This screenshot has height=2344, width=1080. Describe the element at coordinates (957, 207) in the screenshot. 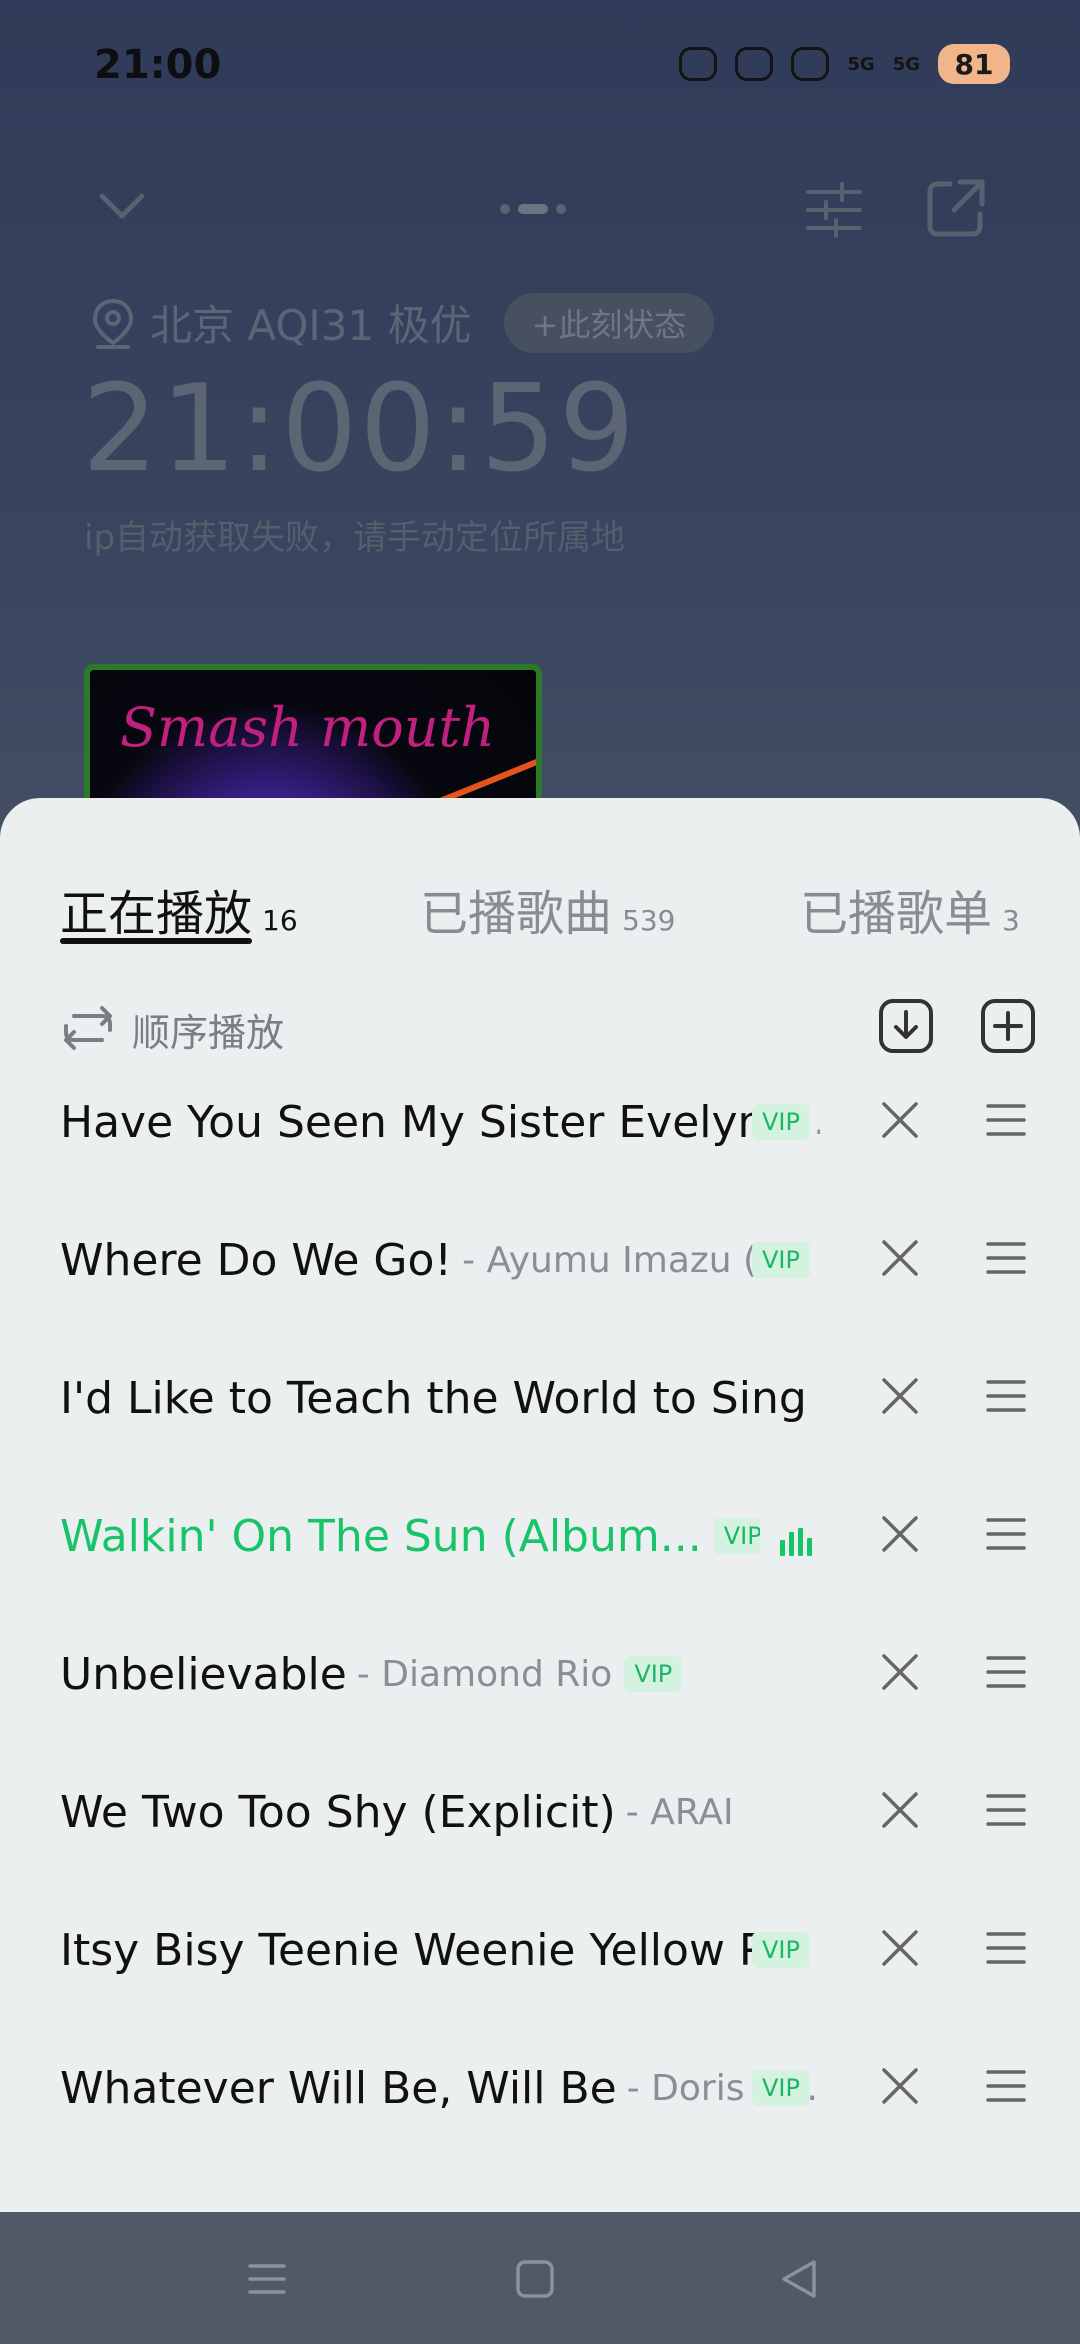

I see `share-icon` at that location.